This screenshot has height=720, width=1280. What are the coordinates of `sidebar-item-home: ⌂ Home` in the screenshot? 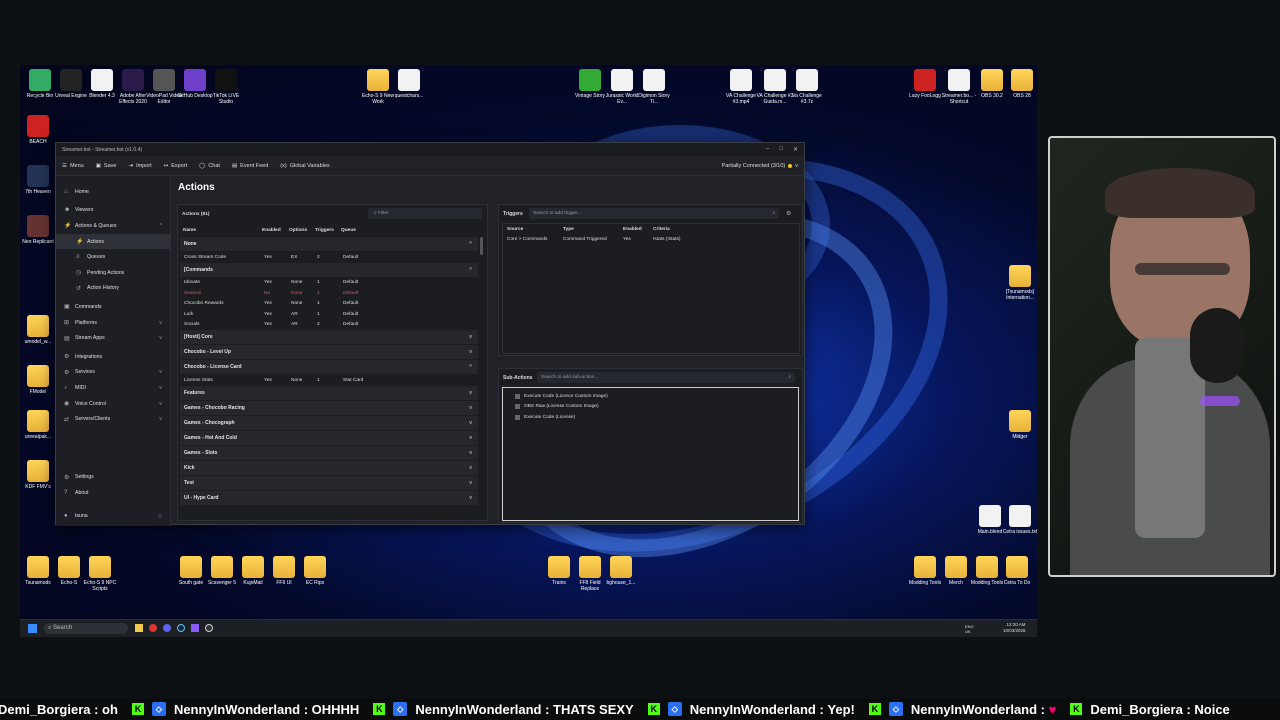 It's located at (113, 192).